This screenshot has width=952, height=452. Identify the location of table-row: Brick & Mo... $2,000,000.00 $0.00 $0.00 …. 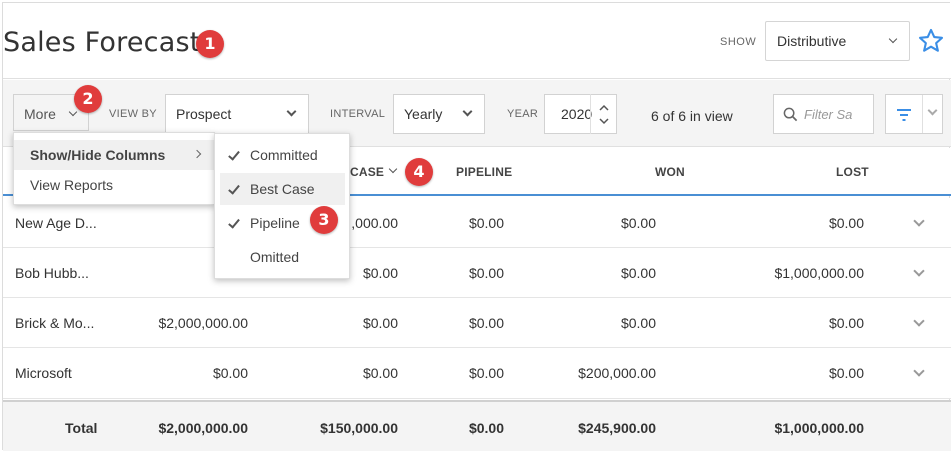
(477, 323).